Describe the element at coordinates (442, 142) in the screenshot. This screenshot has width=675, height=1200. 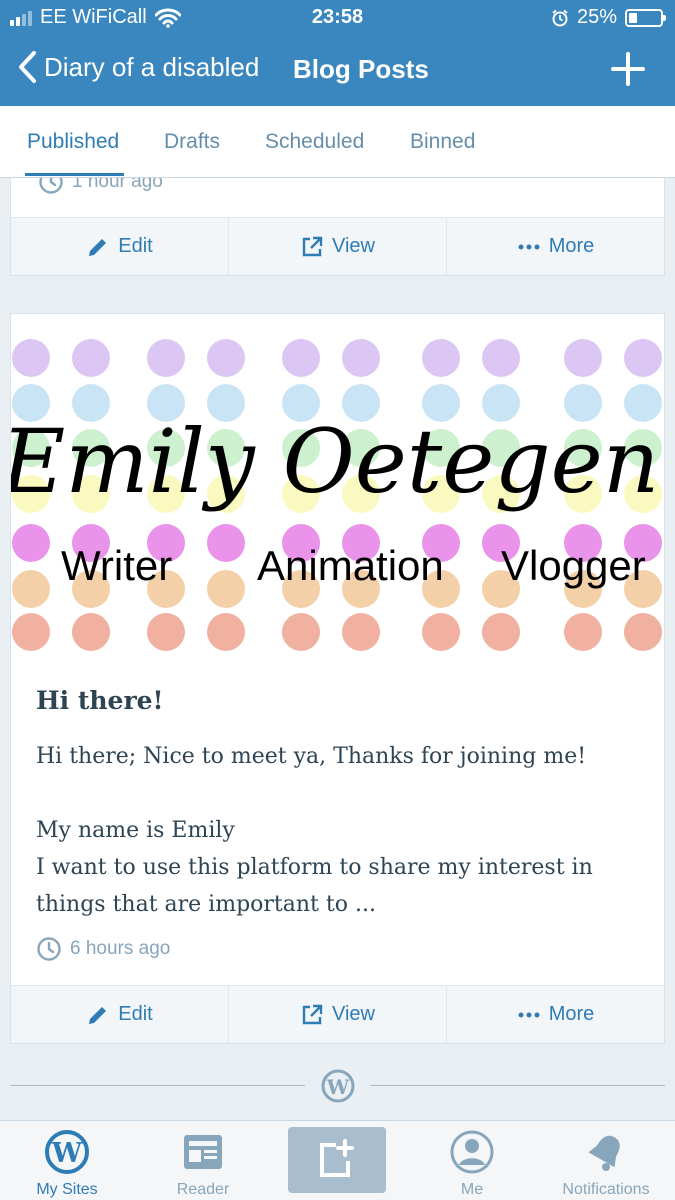
I see `tab-binned: Binned` at that location.